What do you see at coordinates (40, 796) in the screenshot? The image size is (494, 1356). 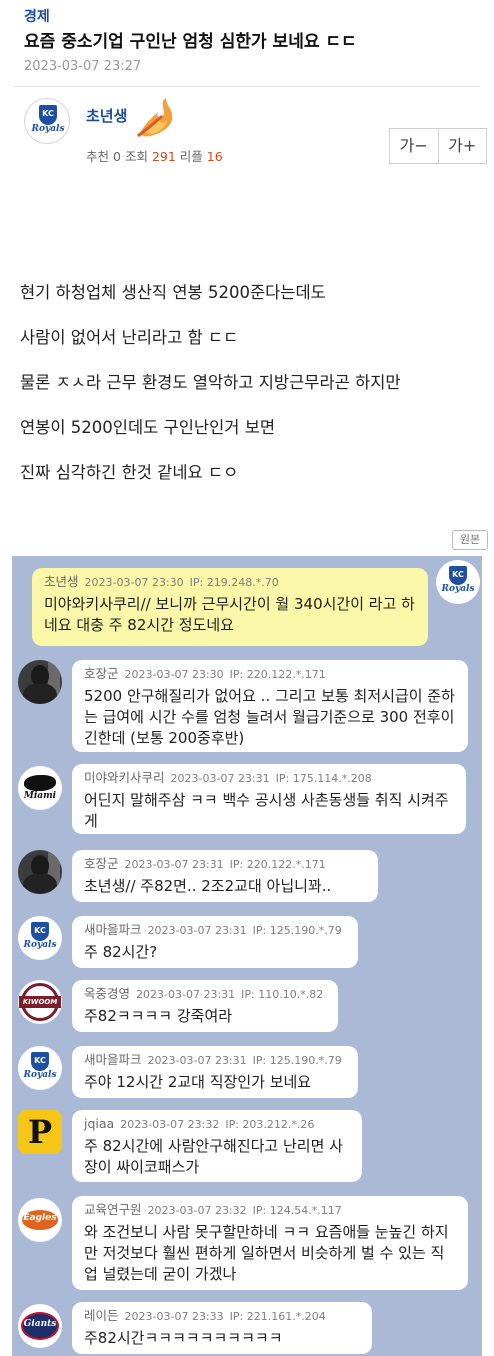 I see `marlins-logo-text: Miami` at bounding box center [40, 796].